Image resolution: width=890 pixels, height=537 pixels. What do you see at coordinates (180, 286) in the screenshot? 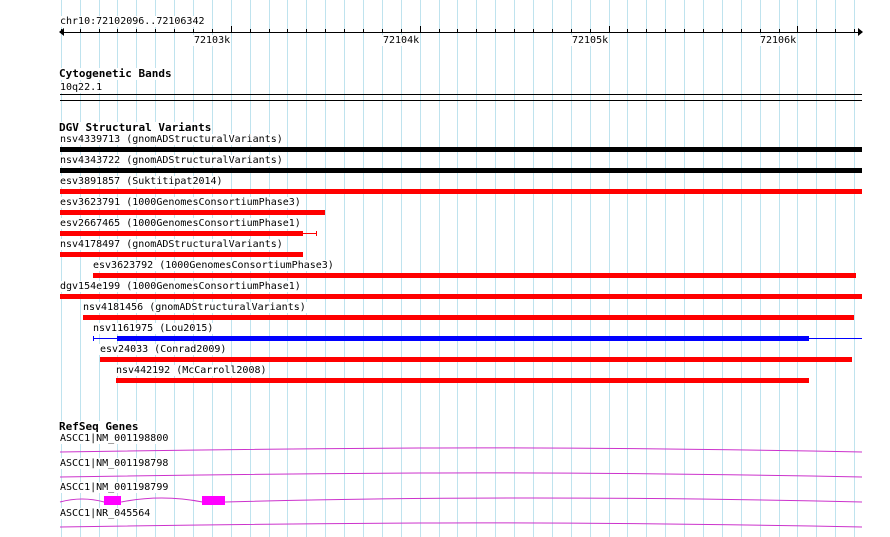
I see `dgv-feature-label: dgv154e199 (1000GenomesConsortiumPhase1)` at bounding box center [180, 286].